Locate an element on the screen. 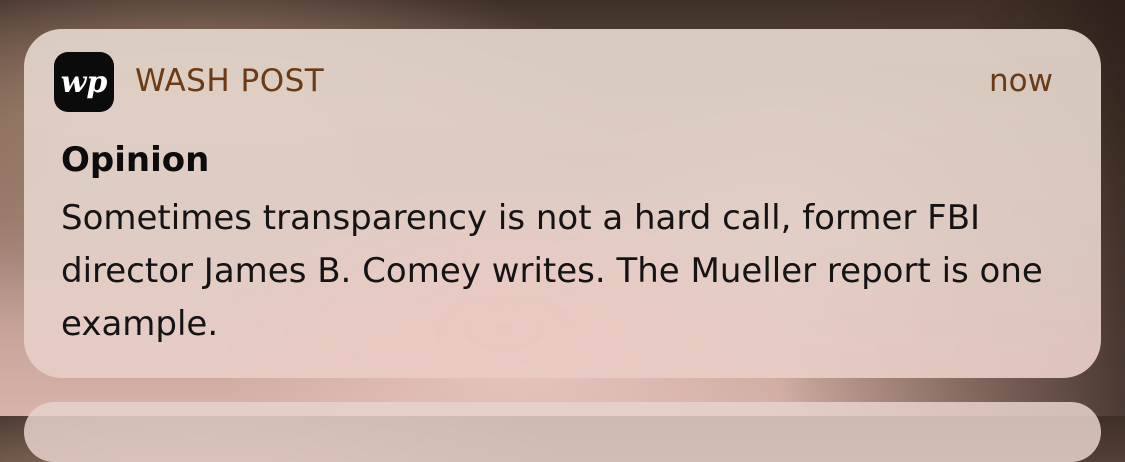  svg-text: wp is located at coordinates (84, 82).